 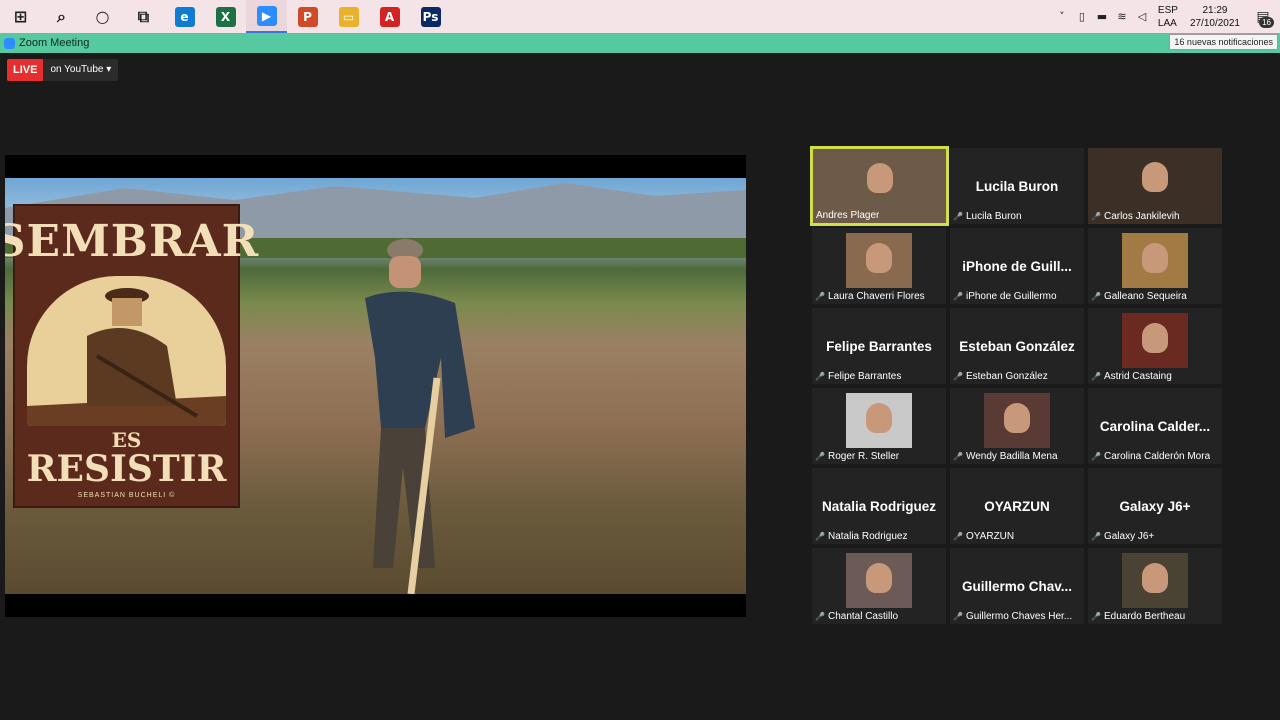 What do you see at coordinates (847, 215) in the screenshot?
I see `participant-name-label: 🎤Andres Plager` at bounding box center [847, 215].